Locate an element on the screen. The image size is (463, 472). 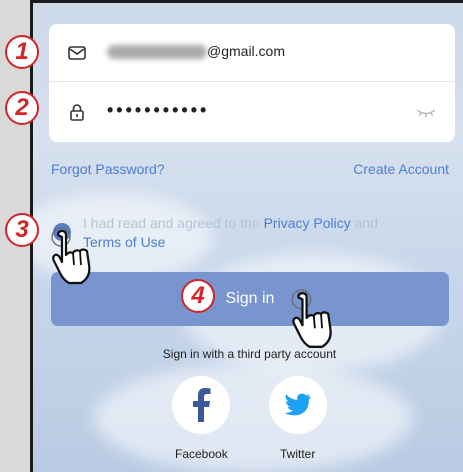
redacted-email-username is located at coordinates (157, 52).